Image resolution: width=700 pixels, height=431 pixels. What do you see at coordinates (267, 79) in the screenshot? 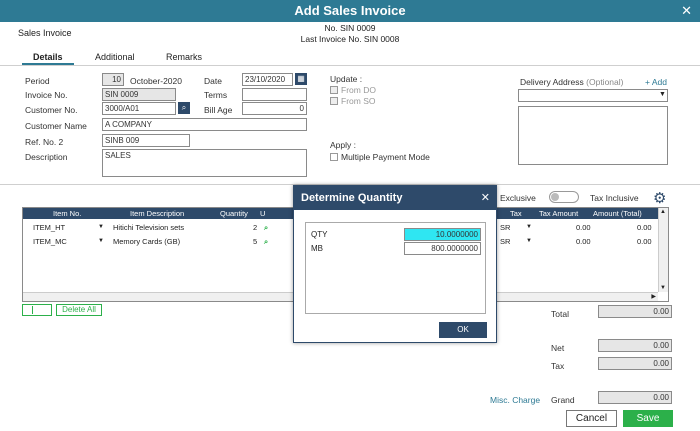
I see `date-input: 23/10/2020` at bounding box center [267, 79].